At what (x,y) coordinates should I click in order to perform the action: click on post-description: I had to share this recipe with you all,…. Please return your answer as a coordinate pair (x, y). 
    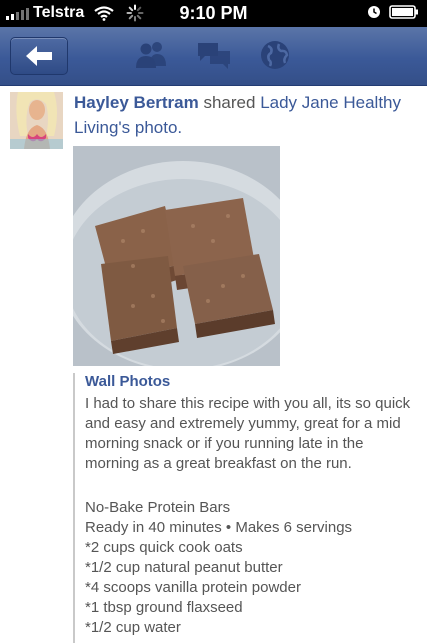
    Looking at the image, I should click on (248, 433).